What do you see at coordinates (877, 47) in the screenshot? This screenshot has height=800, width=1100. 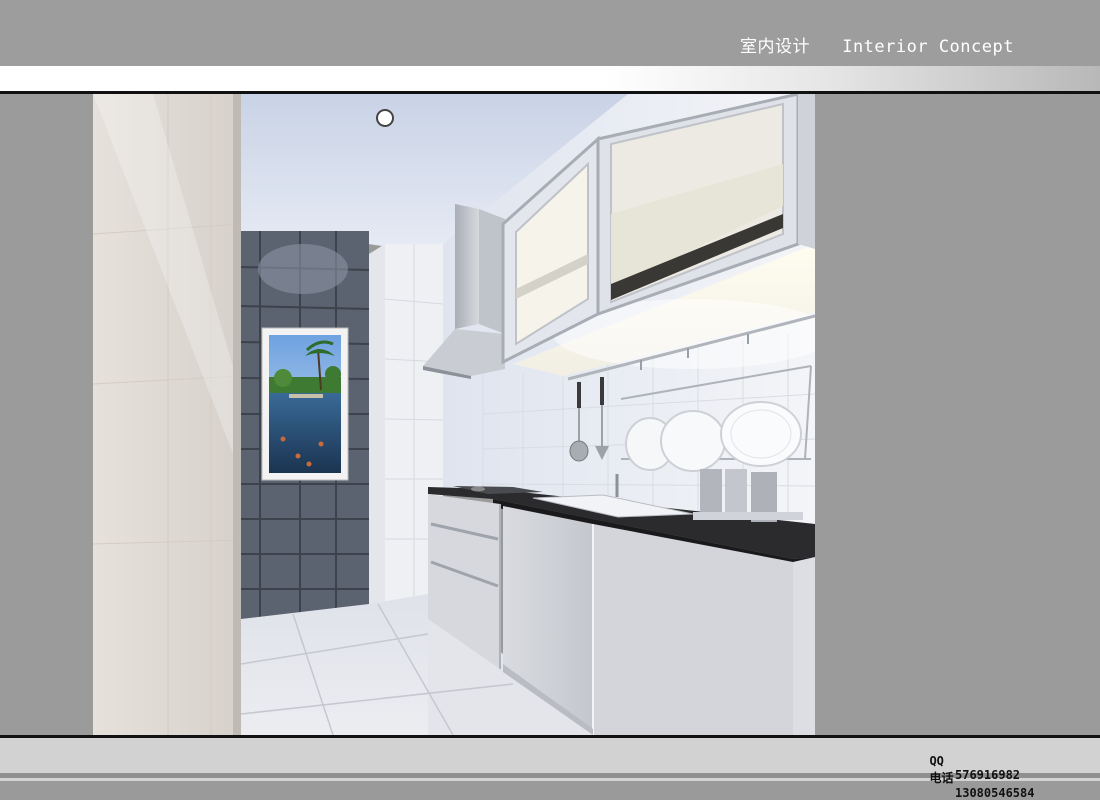 I see `header-title: 室内设计 Interior Concept` at bounding box center [877, 47].